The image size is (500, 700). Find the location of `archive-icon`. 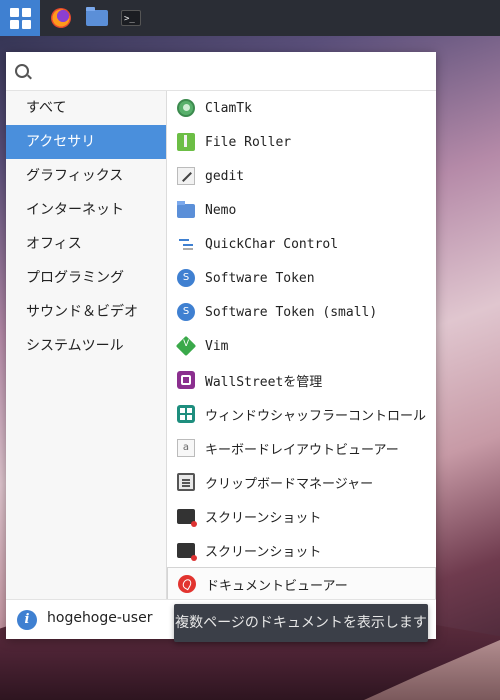

archive-icon is located at coordinates (186, 142).